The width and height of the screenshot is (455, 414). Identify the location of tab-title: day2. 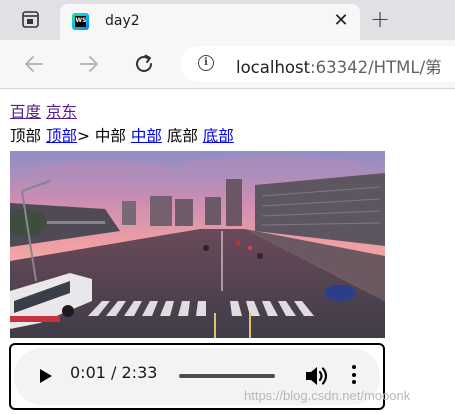
(122, 21).